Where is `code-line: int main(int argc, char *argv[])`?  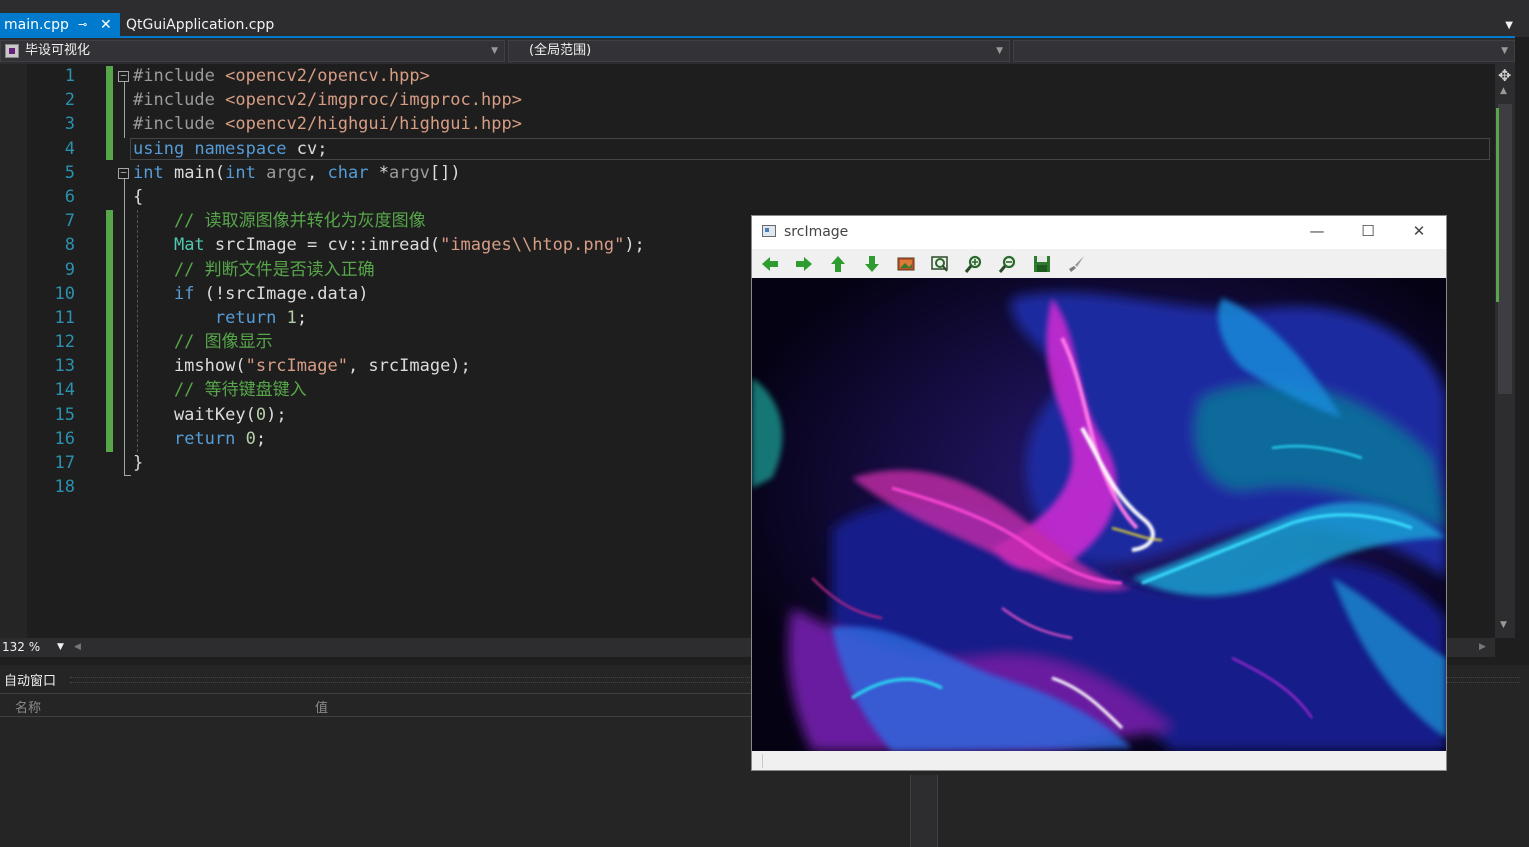 code-line: int main(int argc, char *argv[]) is located at coordinates (813, 173).